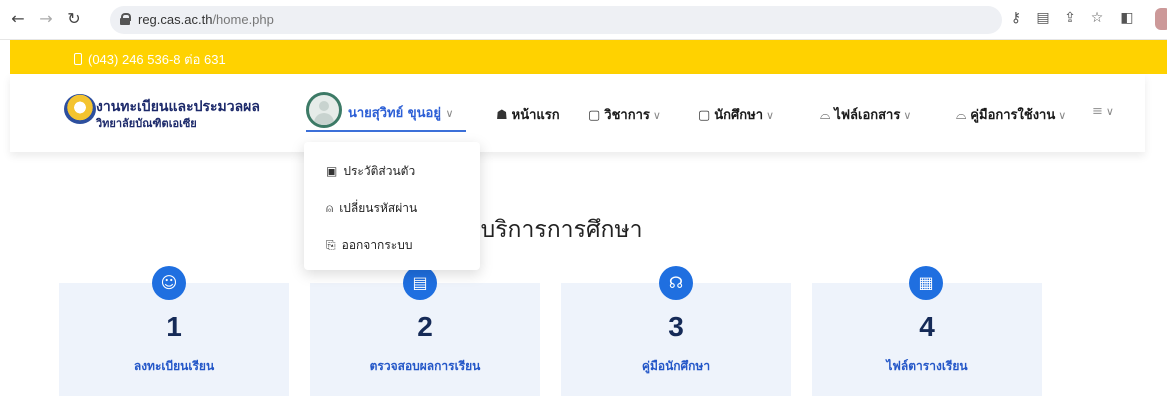 This screenshot has width=1167, height=396. Describe the element at coordinates (420, 283) in the screenshot. I see `clipboard-icon: ▤` at that location.